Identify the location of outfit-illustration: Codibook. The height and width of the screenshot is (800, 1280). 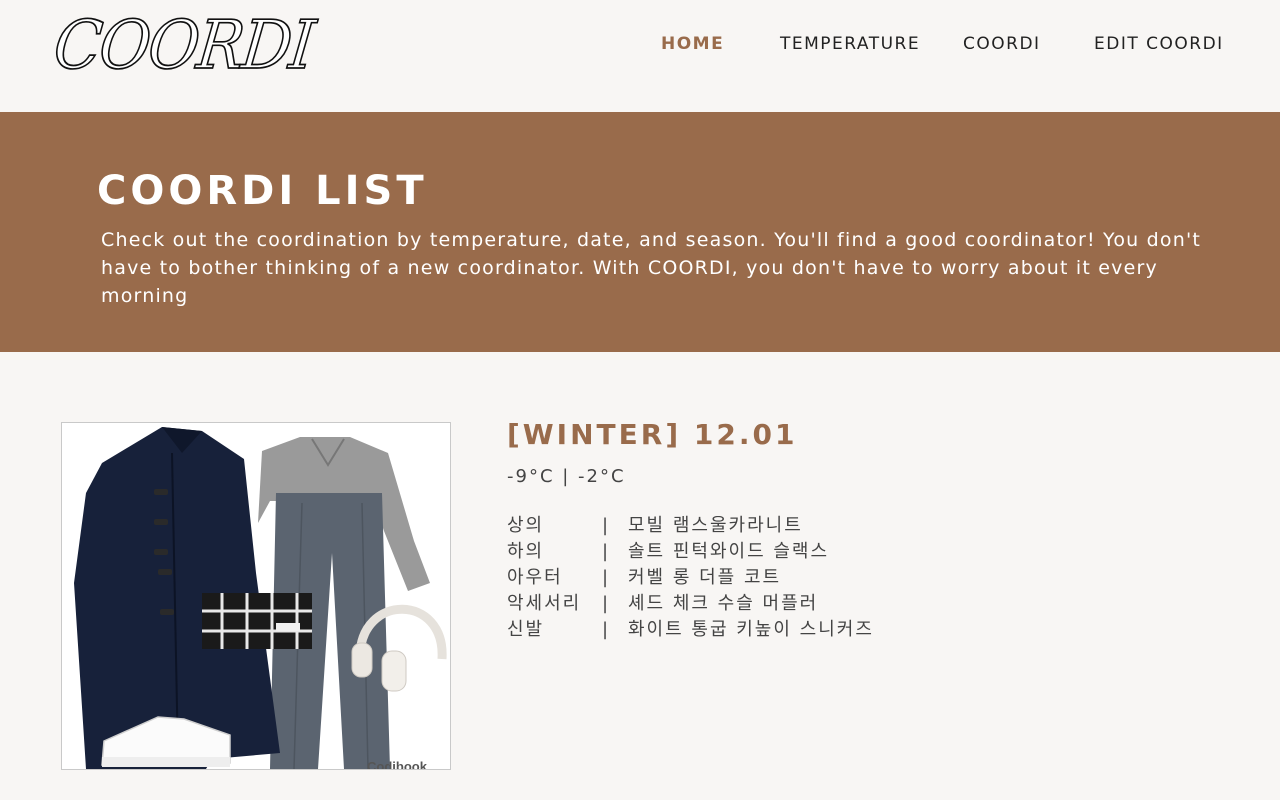
(260, 598).